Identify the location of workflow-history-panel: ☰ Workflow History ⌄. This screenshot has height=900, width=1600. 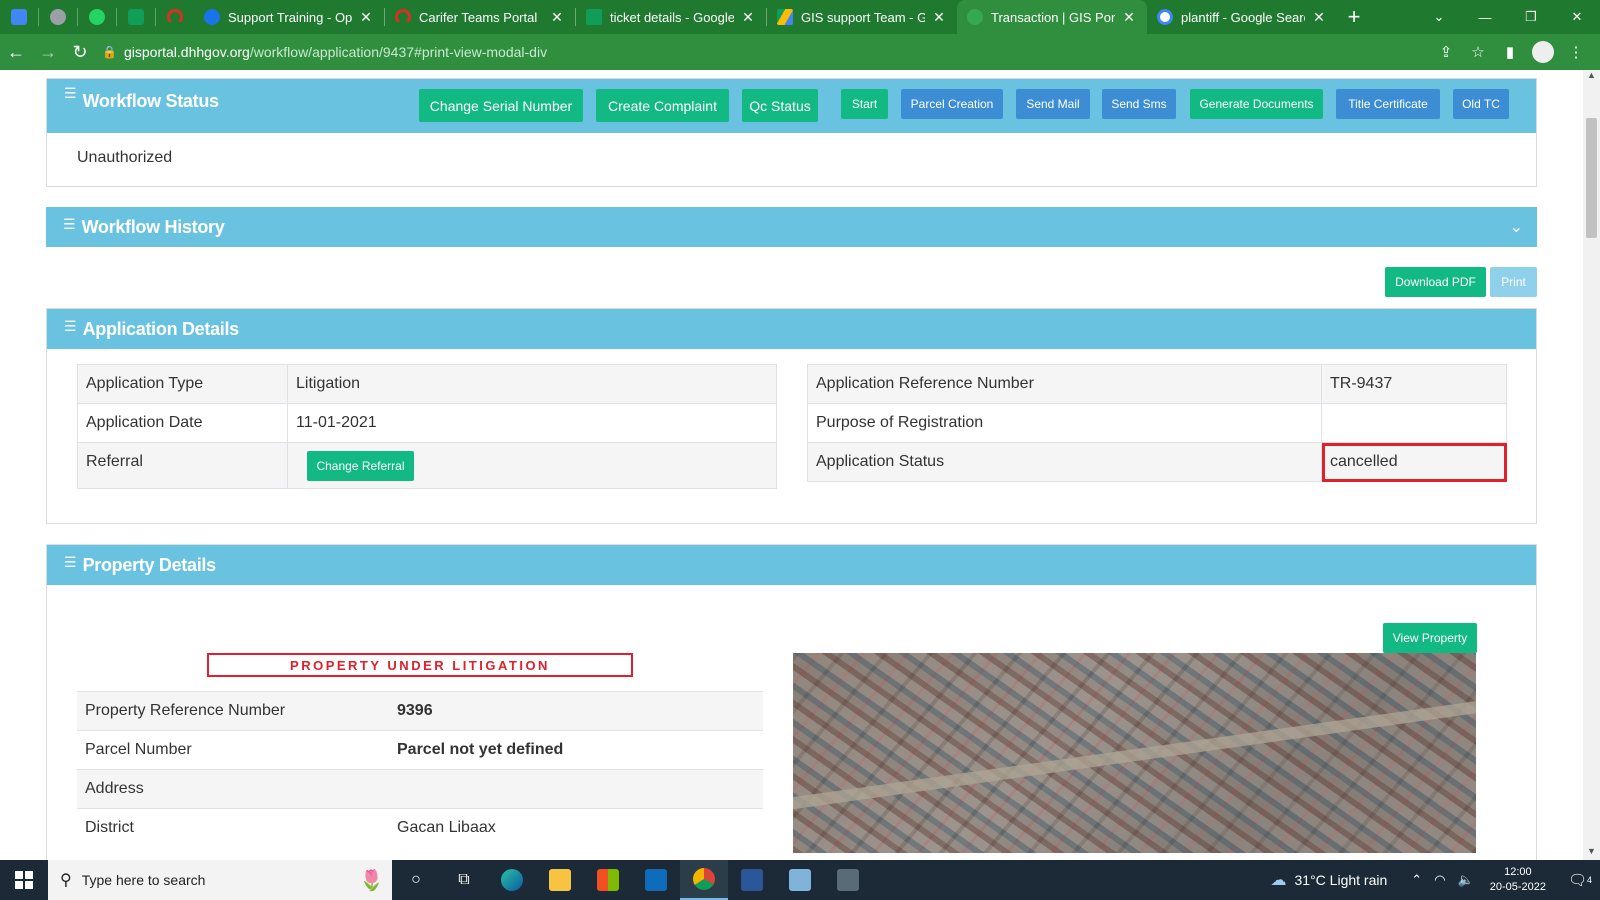
(791, 227).